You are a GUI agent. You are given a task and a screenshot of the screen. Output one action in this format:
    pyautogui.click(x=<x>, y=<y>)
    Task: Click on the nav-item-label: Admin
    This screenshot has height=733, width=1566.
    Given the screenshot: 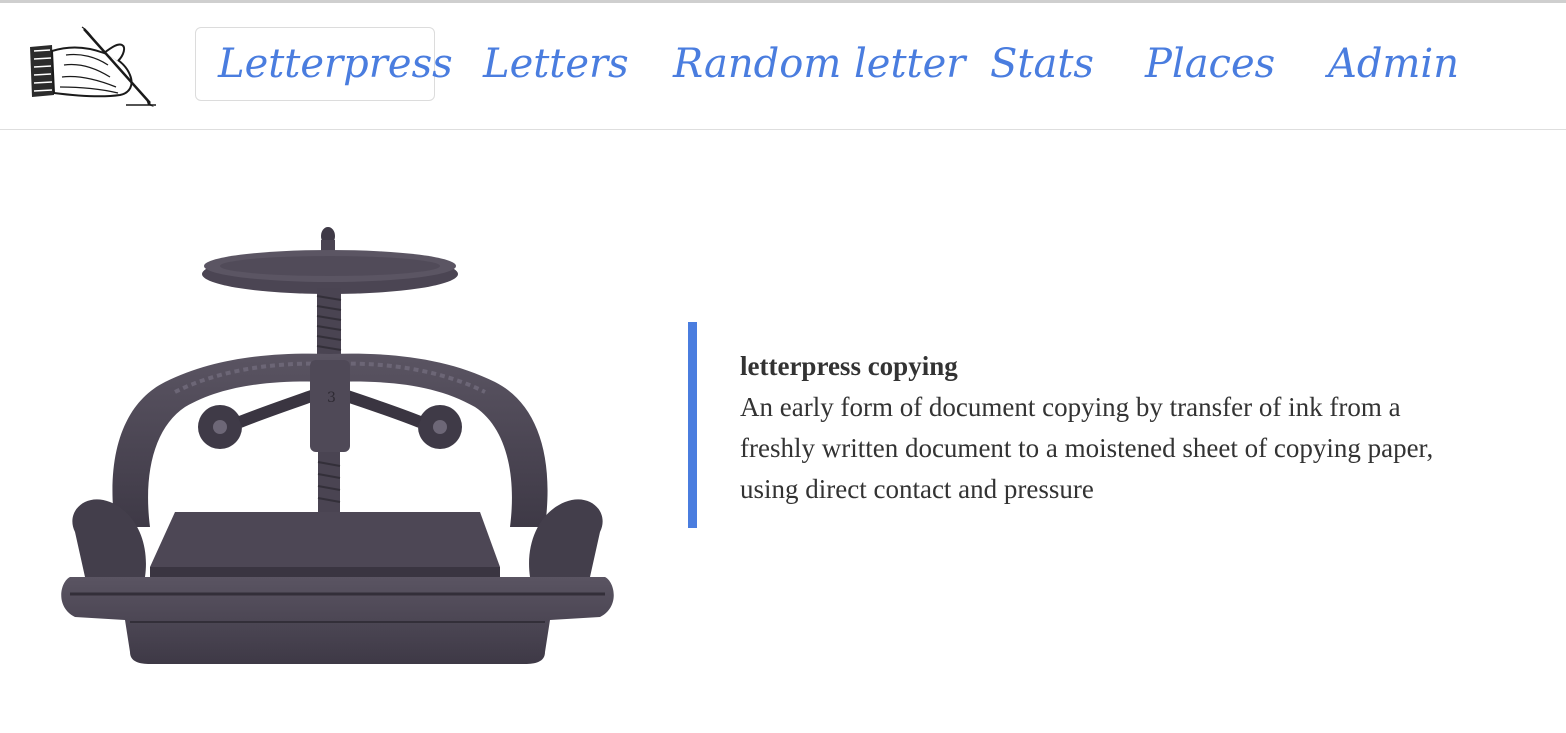 What is the action you would take?
    pyautogui.click(x=1393, y=64)
    